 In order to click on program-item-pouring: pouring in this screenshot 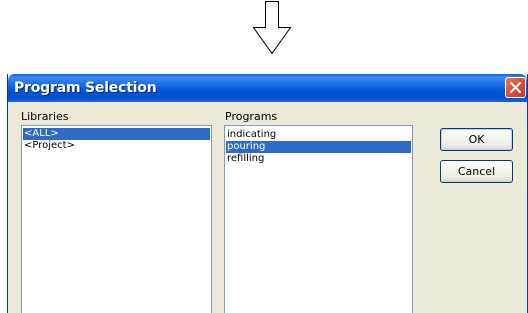, I will do `click(318, 147)`.